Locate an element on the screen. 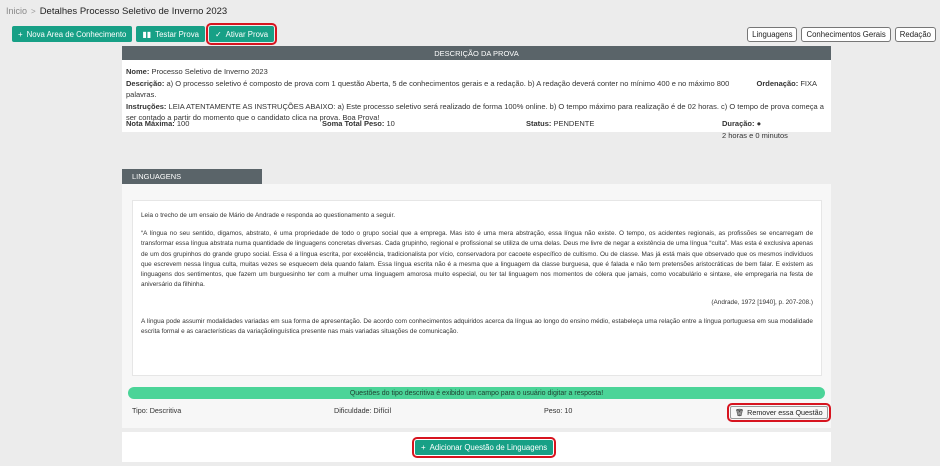 The height and width of the screenshot is (466, 940). remove-question-button: 🗑 Remover essa Questão is located at coordinates (779, 412).